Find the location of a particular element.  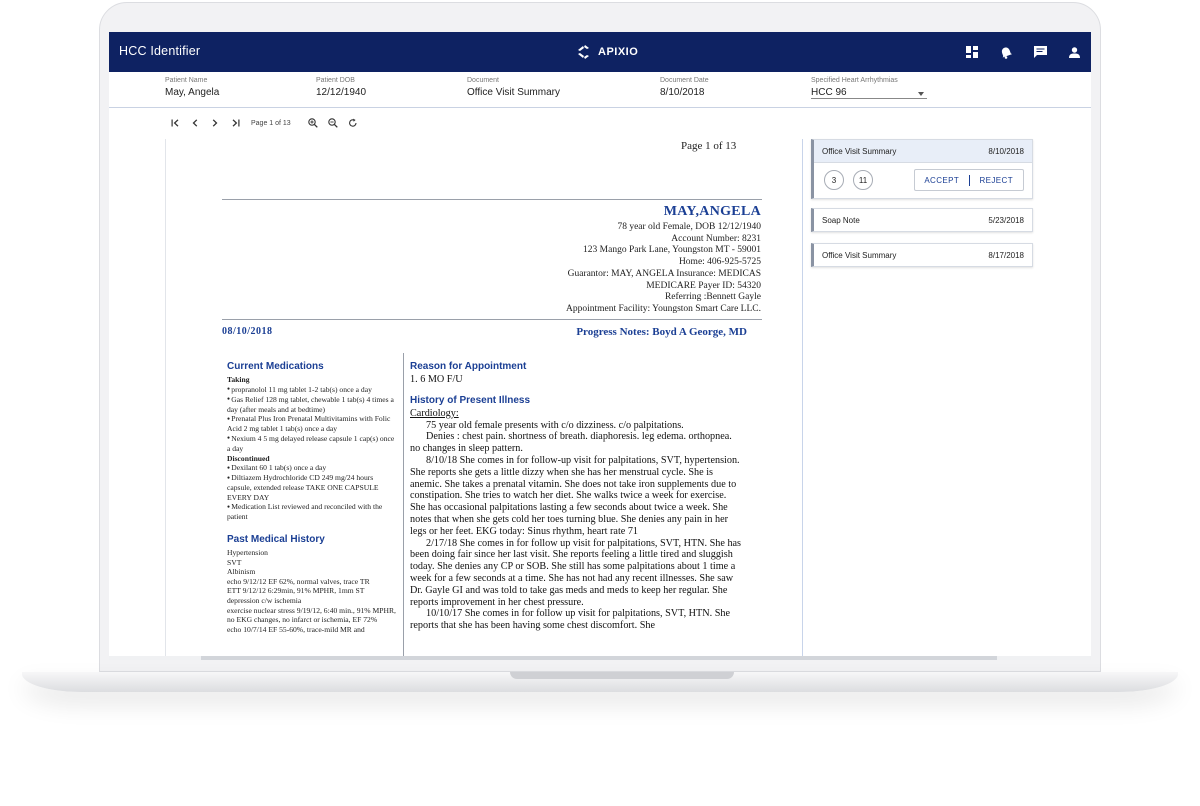

history-item: Albinism is located at coordinates (241, 572).